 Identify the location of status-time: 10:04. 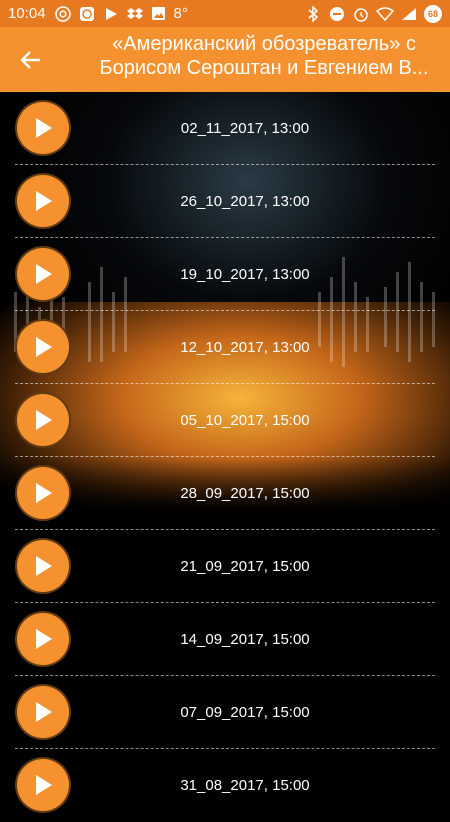
(27, 13).